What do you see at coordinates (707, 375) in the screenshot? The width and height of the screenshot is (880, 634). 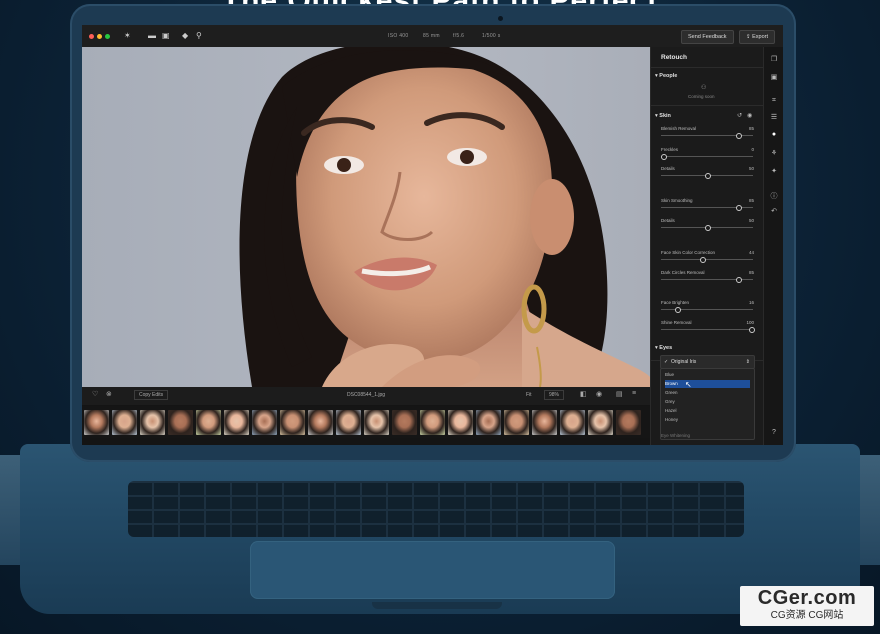 I see `iris-option: Blue` at bounding box center [707, 375].